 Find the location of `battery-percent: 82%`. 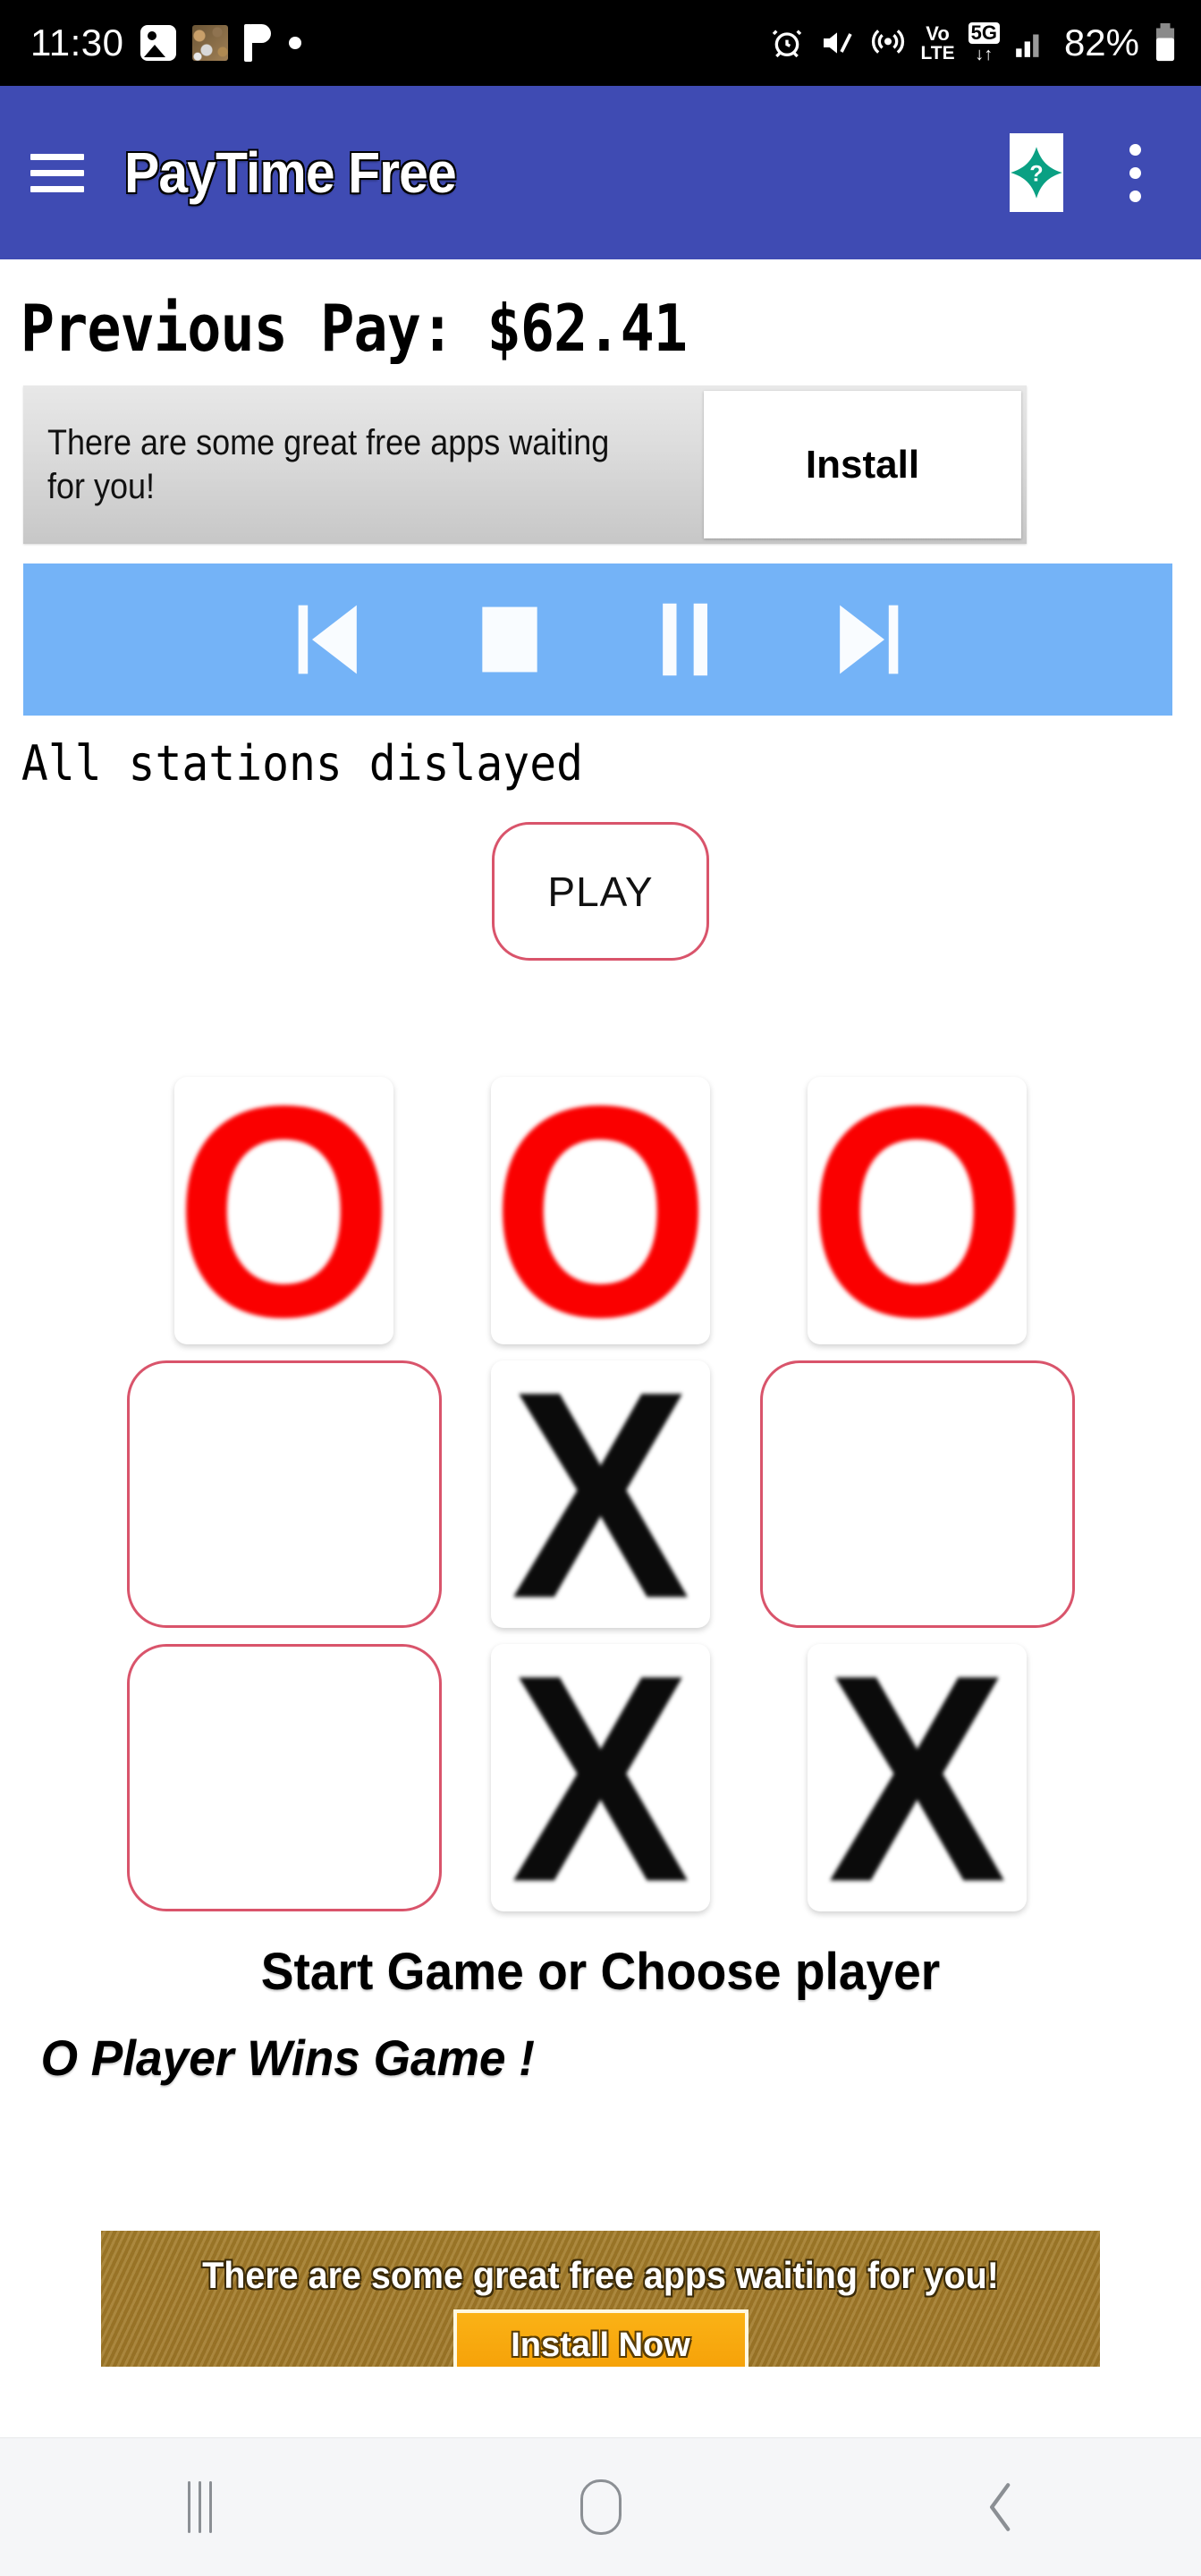

battery-percent: 82% is located at coordinates (1101, 42).